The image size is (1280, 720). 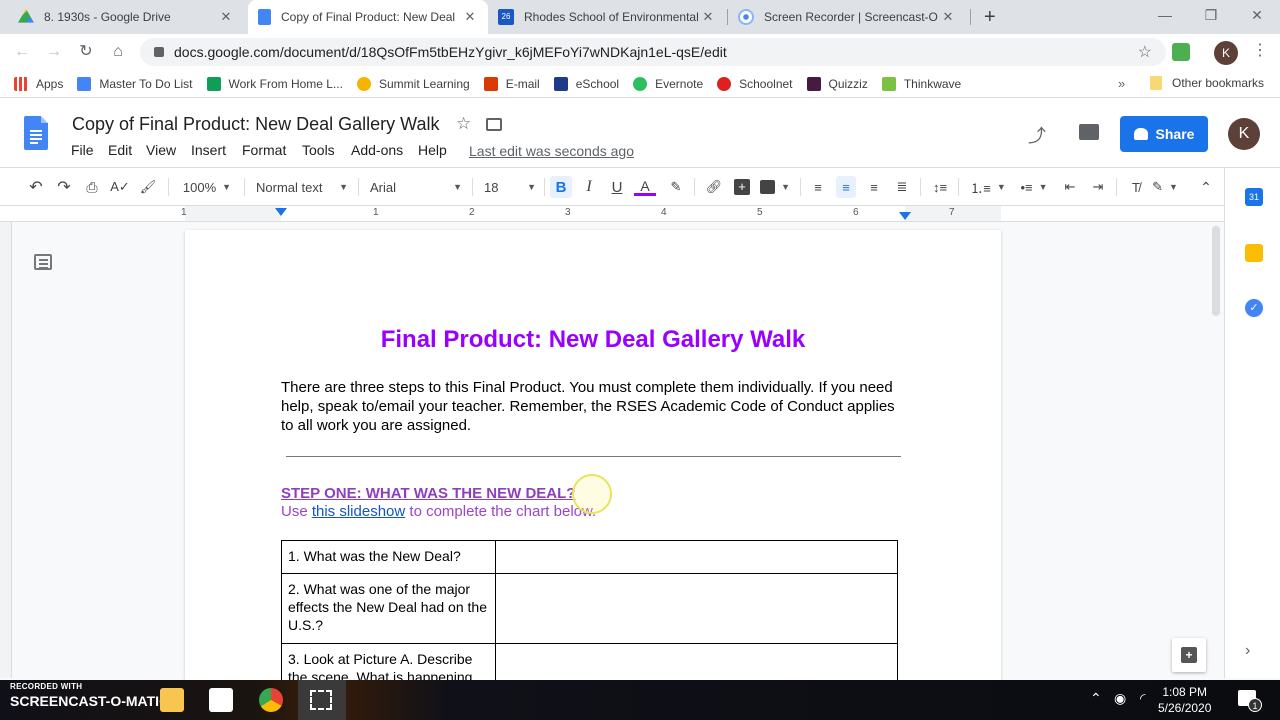 I want to click on reload-button: ↻, so click(x=86, y=52).